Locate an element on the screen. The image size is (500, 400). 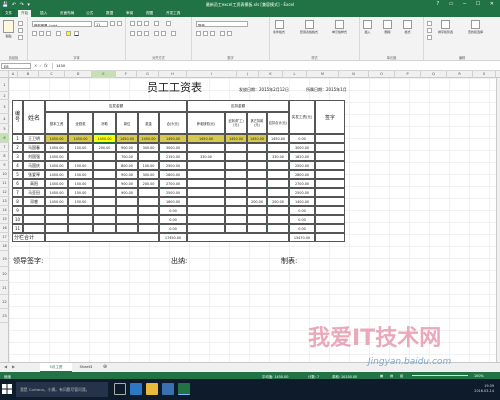
insert-cells-button: 插入 is located at coordinates (367, 27).